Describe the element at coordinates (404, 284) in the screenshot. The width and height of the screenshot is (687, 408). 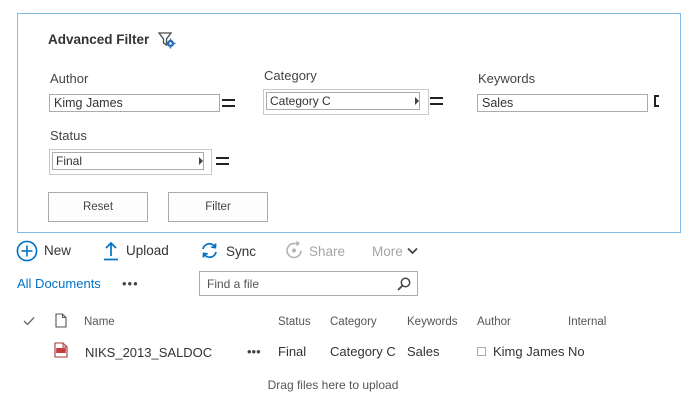
I see `search-icon` at that location.